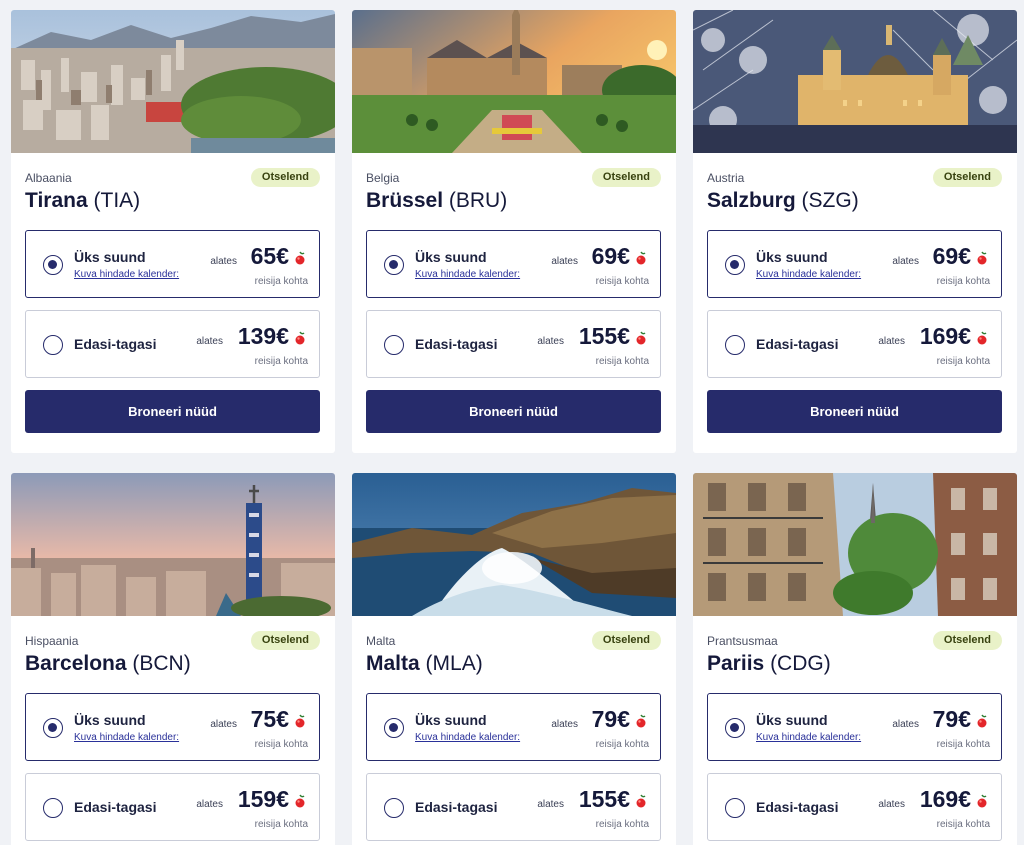 The width and height of the screenshot is (1024, 845). What do you see at coordinates (830, 200) in the screenshot?
I see `airport-code: (SZG)` at bounding box center [830, 200].